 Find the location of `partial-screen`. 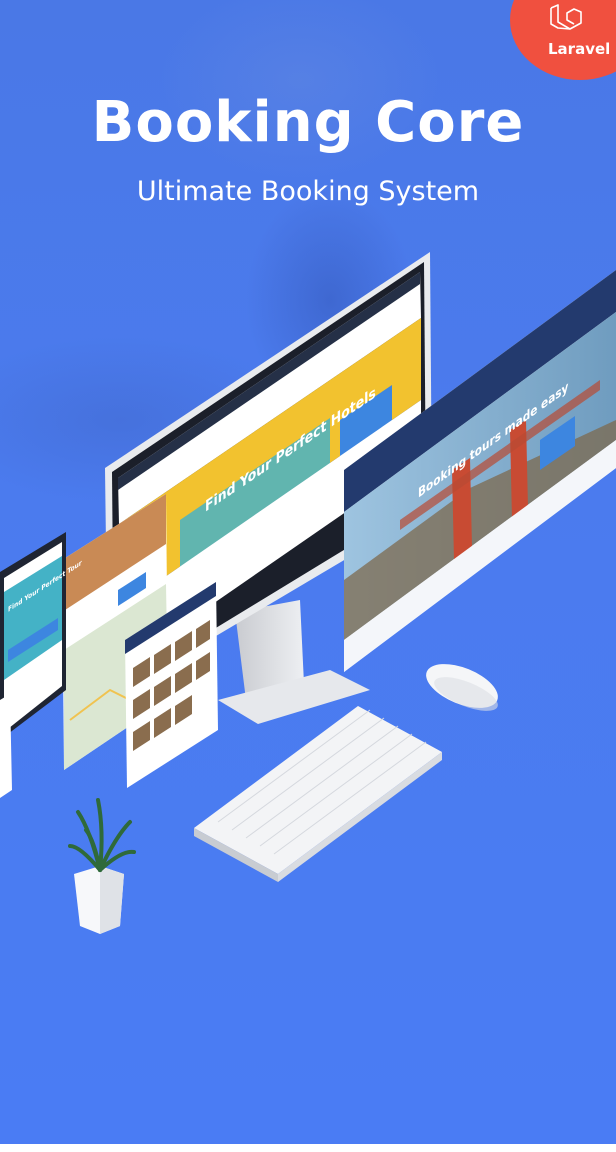

partial-screen is located at coordinates (6, 746).